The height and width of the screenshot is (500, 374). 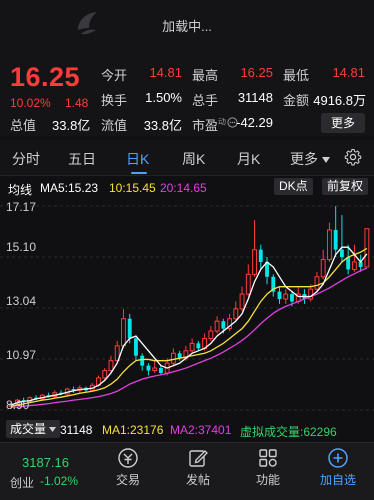 What do you see at coordinates (267, 480) in the screenshot?
I see `nav-functions-label: 功能` at bounding box center [267, 480].